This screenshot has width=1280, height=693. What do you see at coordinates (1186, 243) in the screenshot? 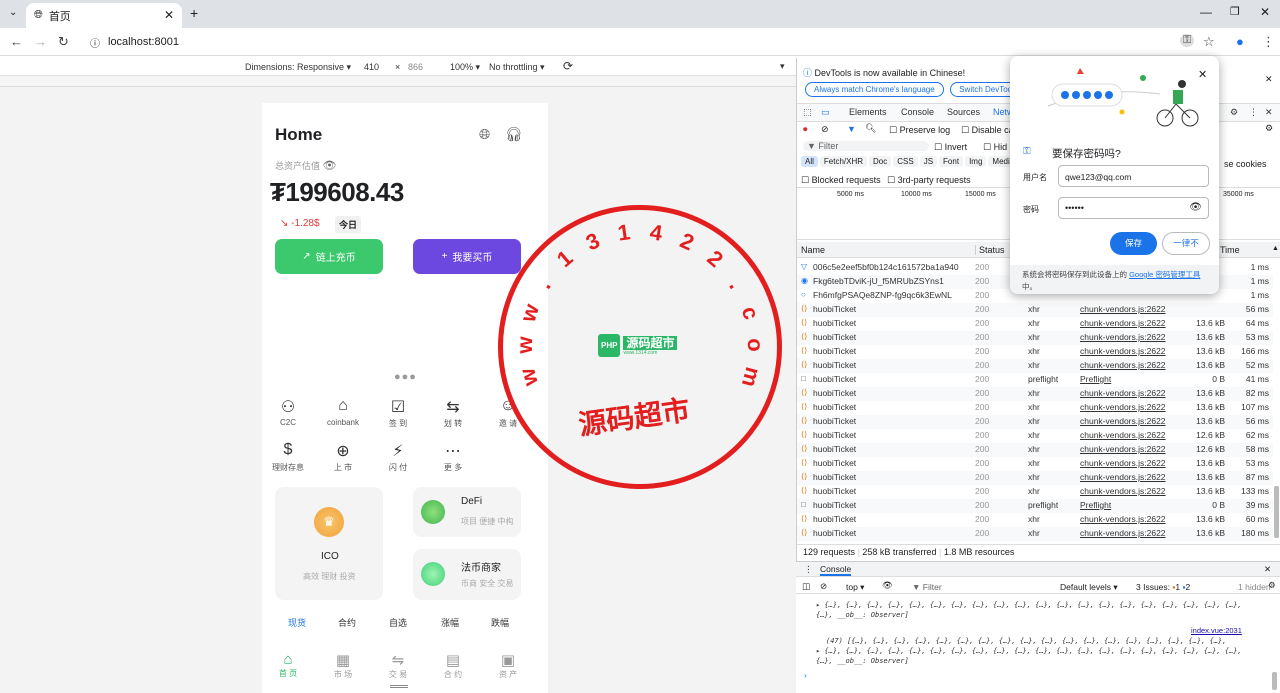
I see `never-button: 一律不` at bounding box center [1186, 243].